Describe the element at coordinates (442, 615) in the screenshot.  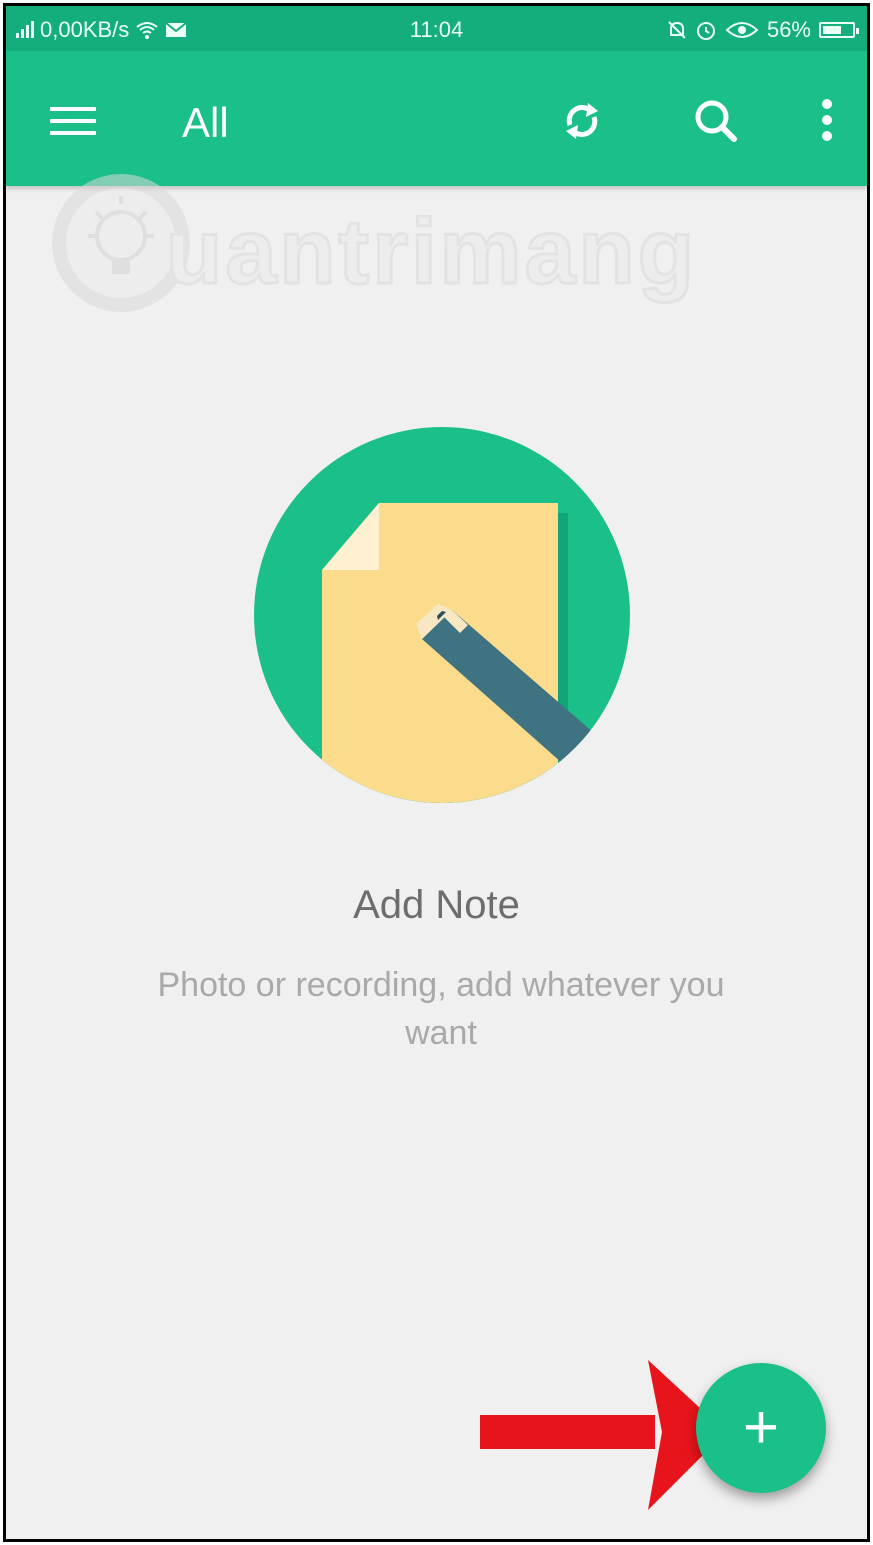
I see `note-pencil-illustration` at that location.